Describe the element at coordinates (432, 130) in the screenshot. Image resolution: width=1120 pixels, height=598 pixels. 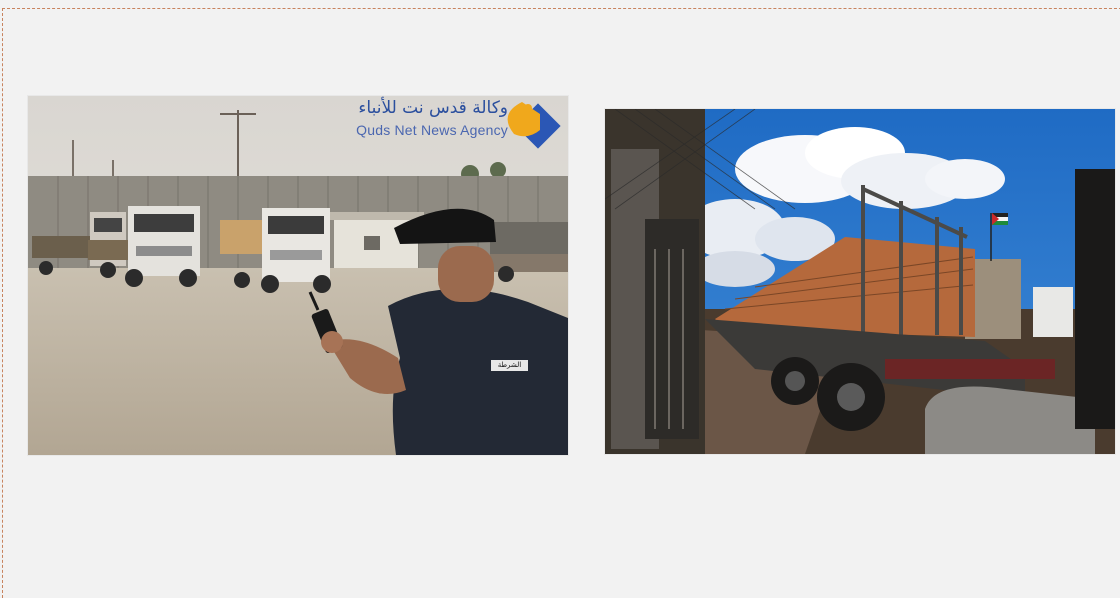
I see `watermark-english: Quds Net News Agency` at that location.